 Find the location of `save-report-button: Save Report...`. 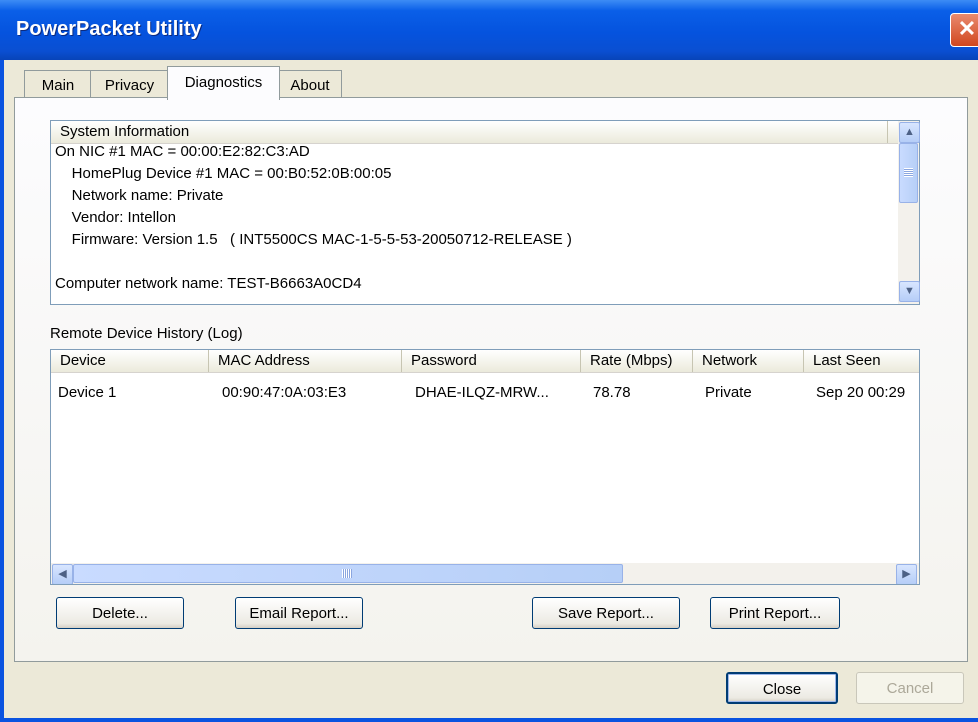

save-report-button: Save Report... is located at coordinates (606, 613).